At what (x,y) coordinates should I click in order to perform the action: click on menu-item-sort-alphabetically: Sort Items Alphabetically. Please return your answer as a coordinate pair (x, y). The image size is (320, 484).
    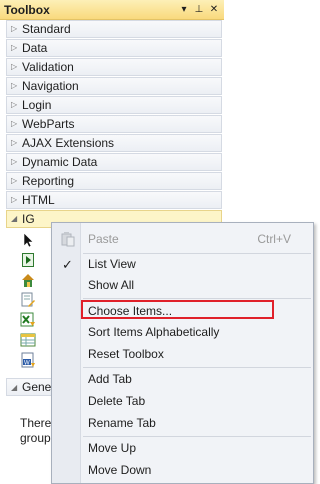
    Looking at the image, I should click on (182, 332).